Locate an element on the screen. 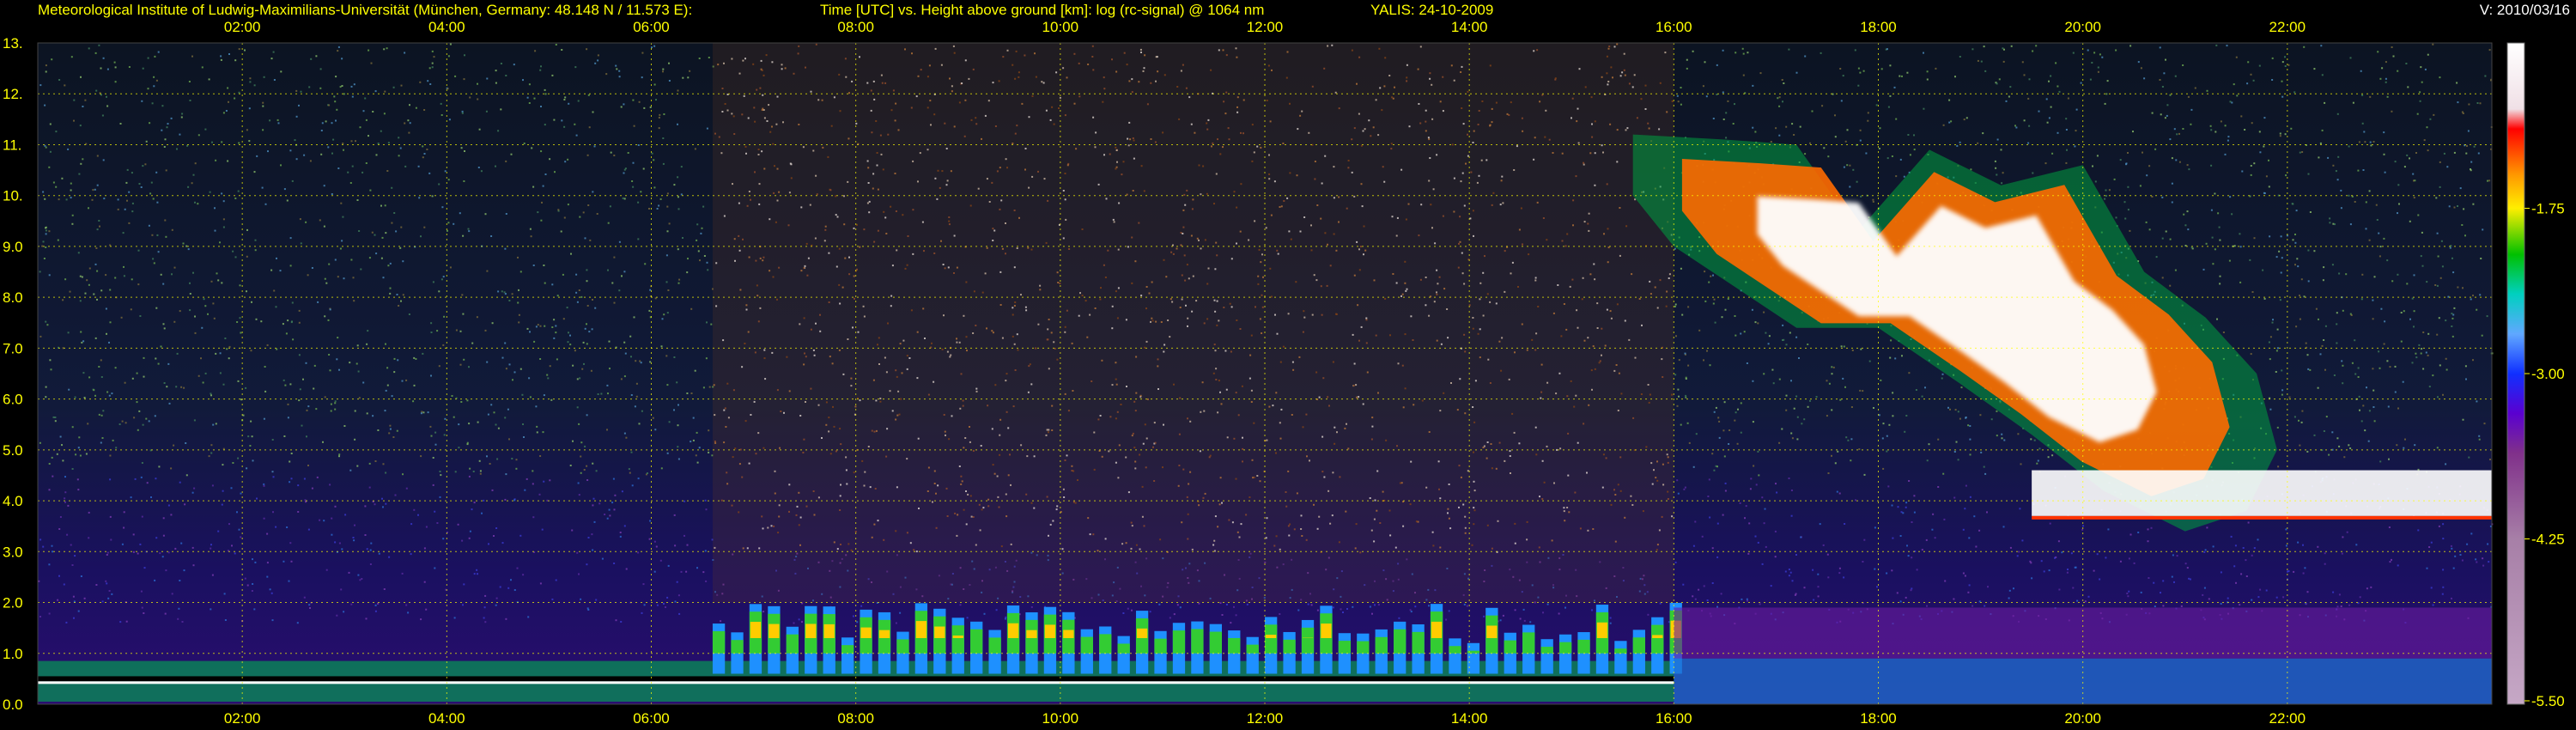 This screenshot has width=2576, height=730. y-tick-label: 10. is located at coordinates (13, 196).